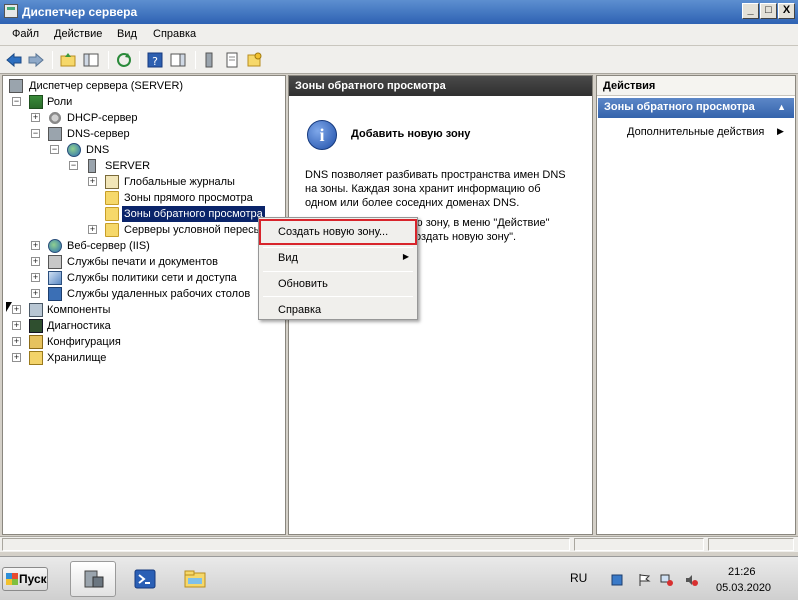 The height and width of the screenshot is (600, 798). Describe the element at coordinates (55, 134) in the screenshot. I see `dns-server-icon` at that location.